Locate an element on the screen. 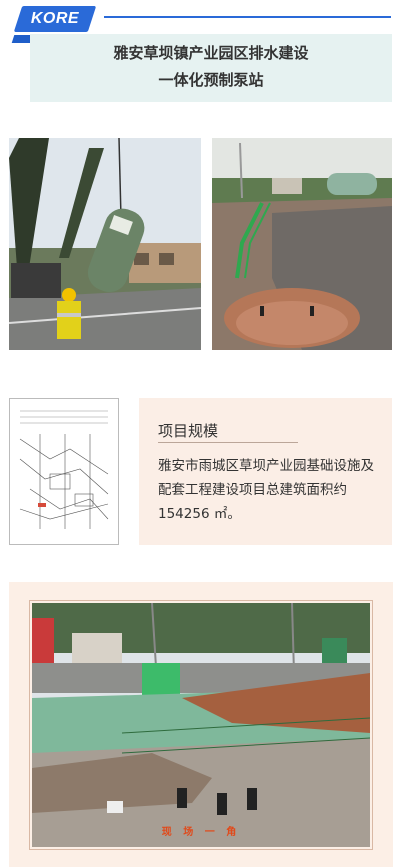  photo-crane-lifting-tank is located at coordinates (105, 244).